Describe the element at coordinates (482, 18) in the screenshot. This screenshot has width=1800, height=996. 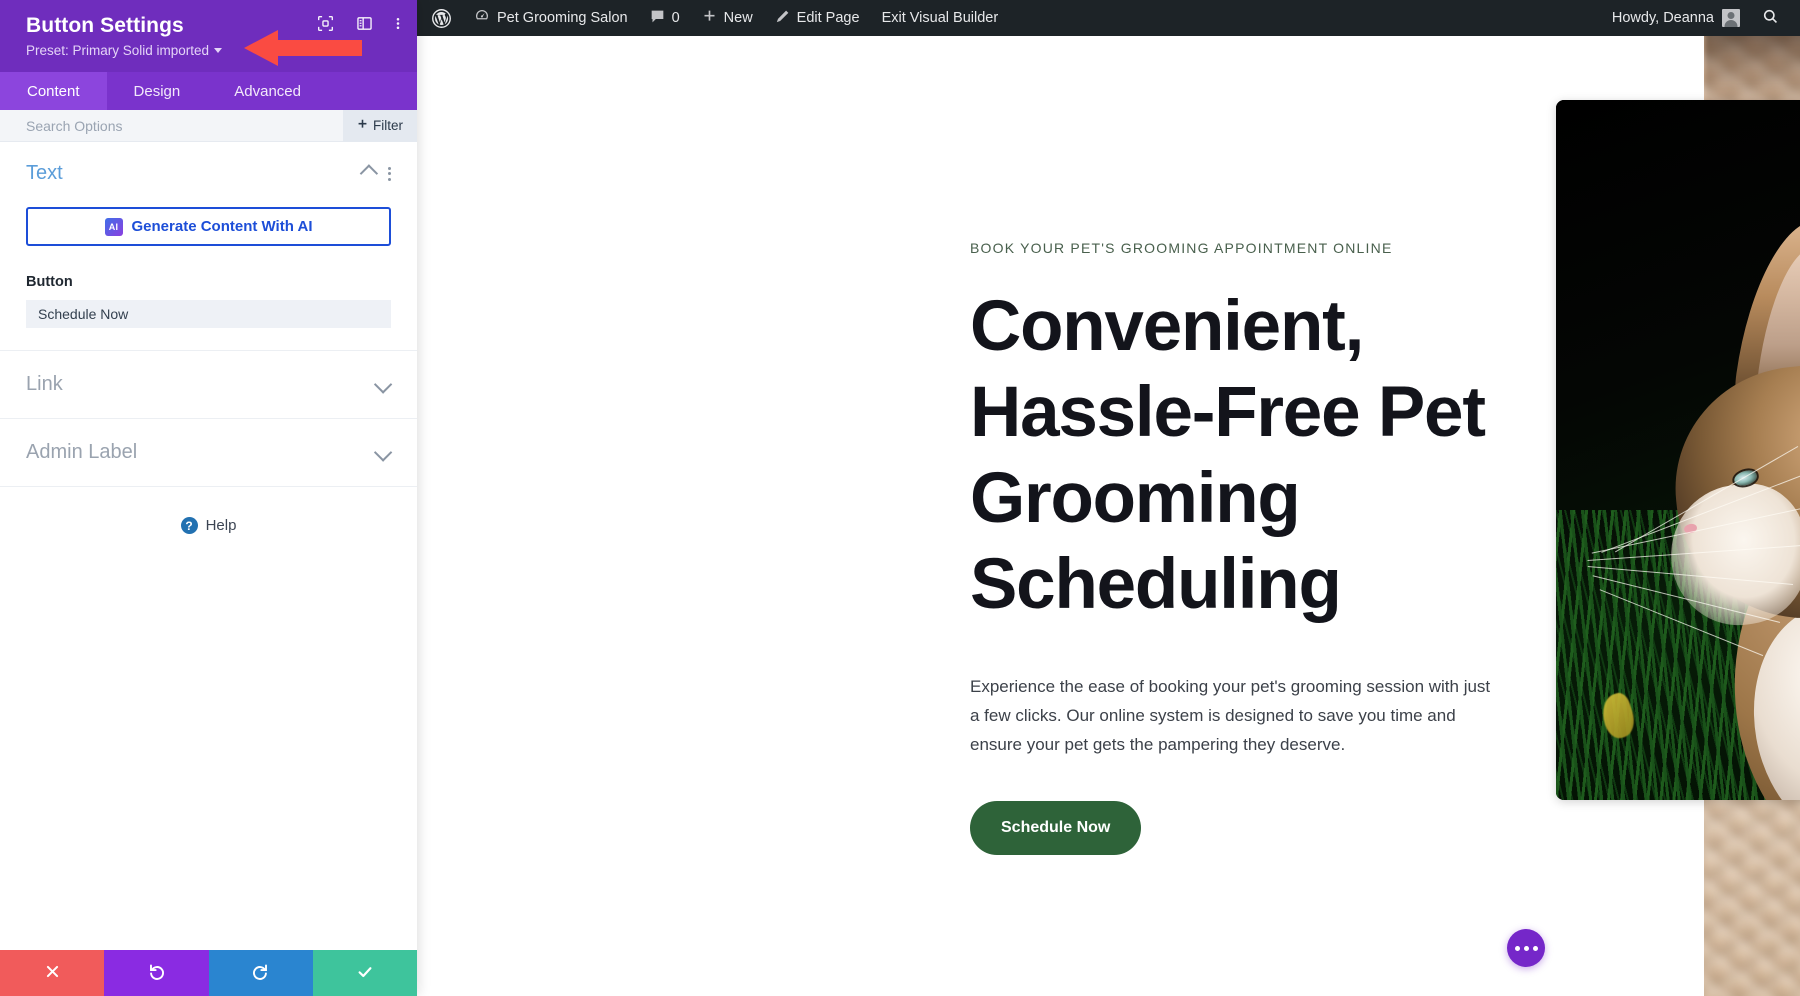
I see `dashboard-icon` at that location.